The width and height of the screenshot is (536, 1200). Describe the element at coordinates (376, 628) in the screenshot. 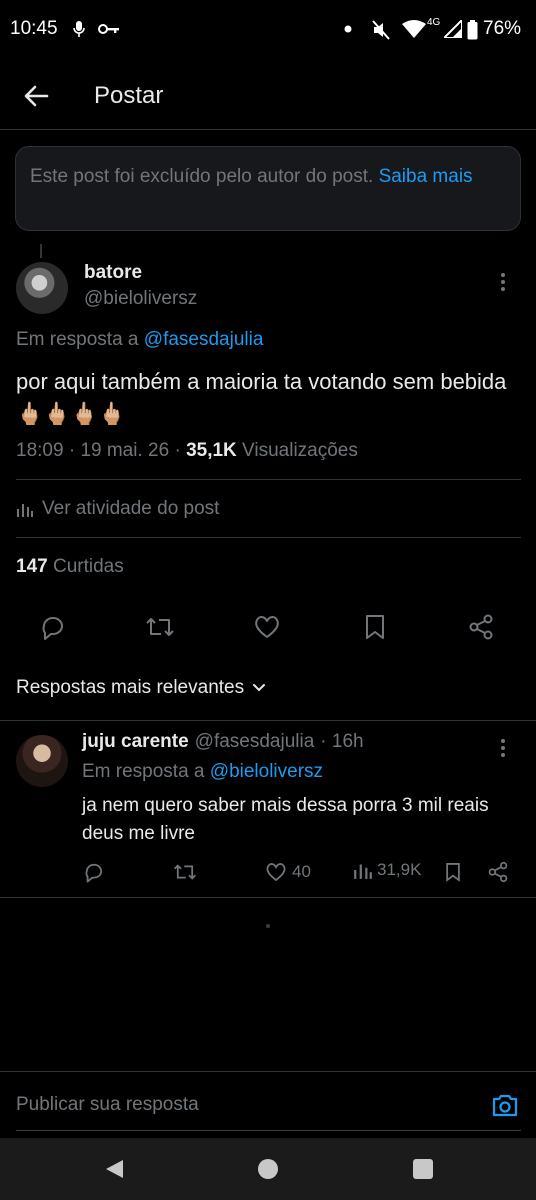

I see `bookmark-icon` at that location.